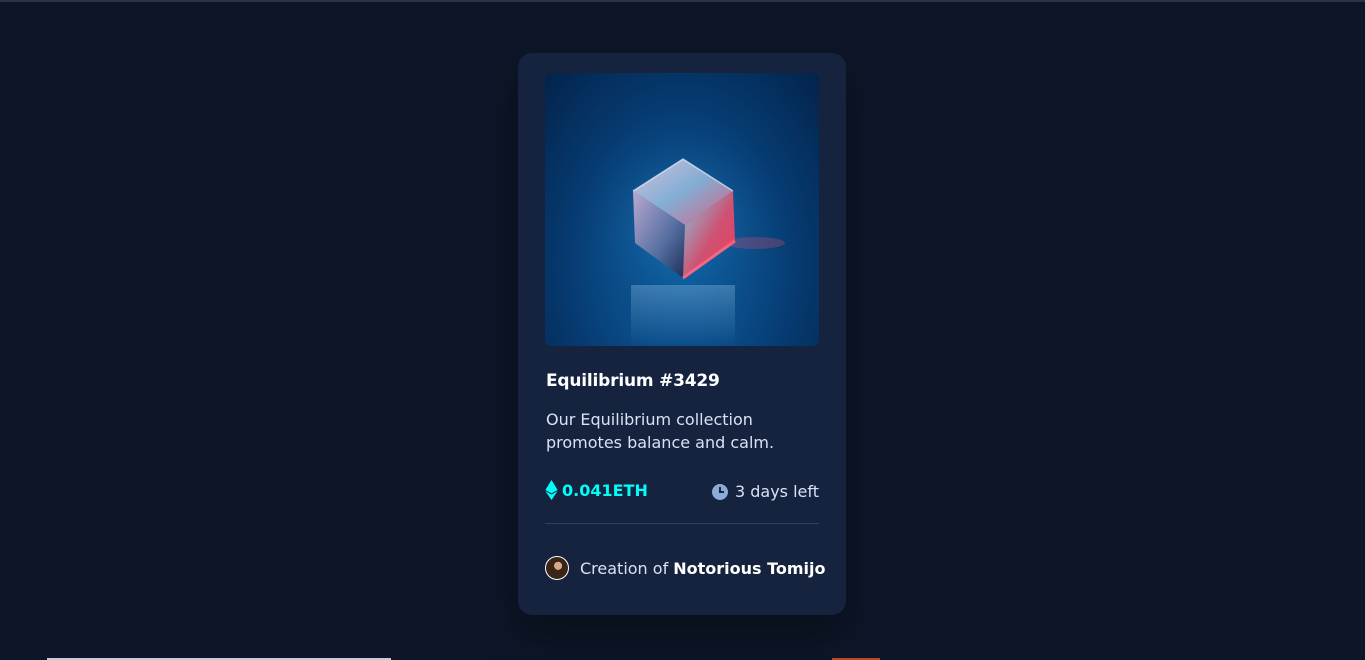 The height and width of the screenshot is (660, 1365). Describe the element at coordinates (776, 491) in the screenshot. I see `time-left-value: 3 days left` at that location.